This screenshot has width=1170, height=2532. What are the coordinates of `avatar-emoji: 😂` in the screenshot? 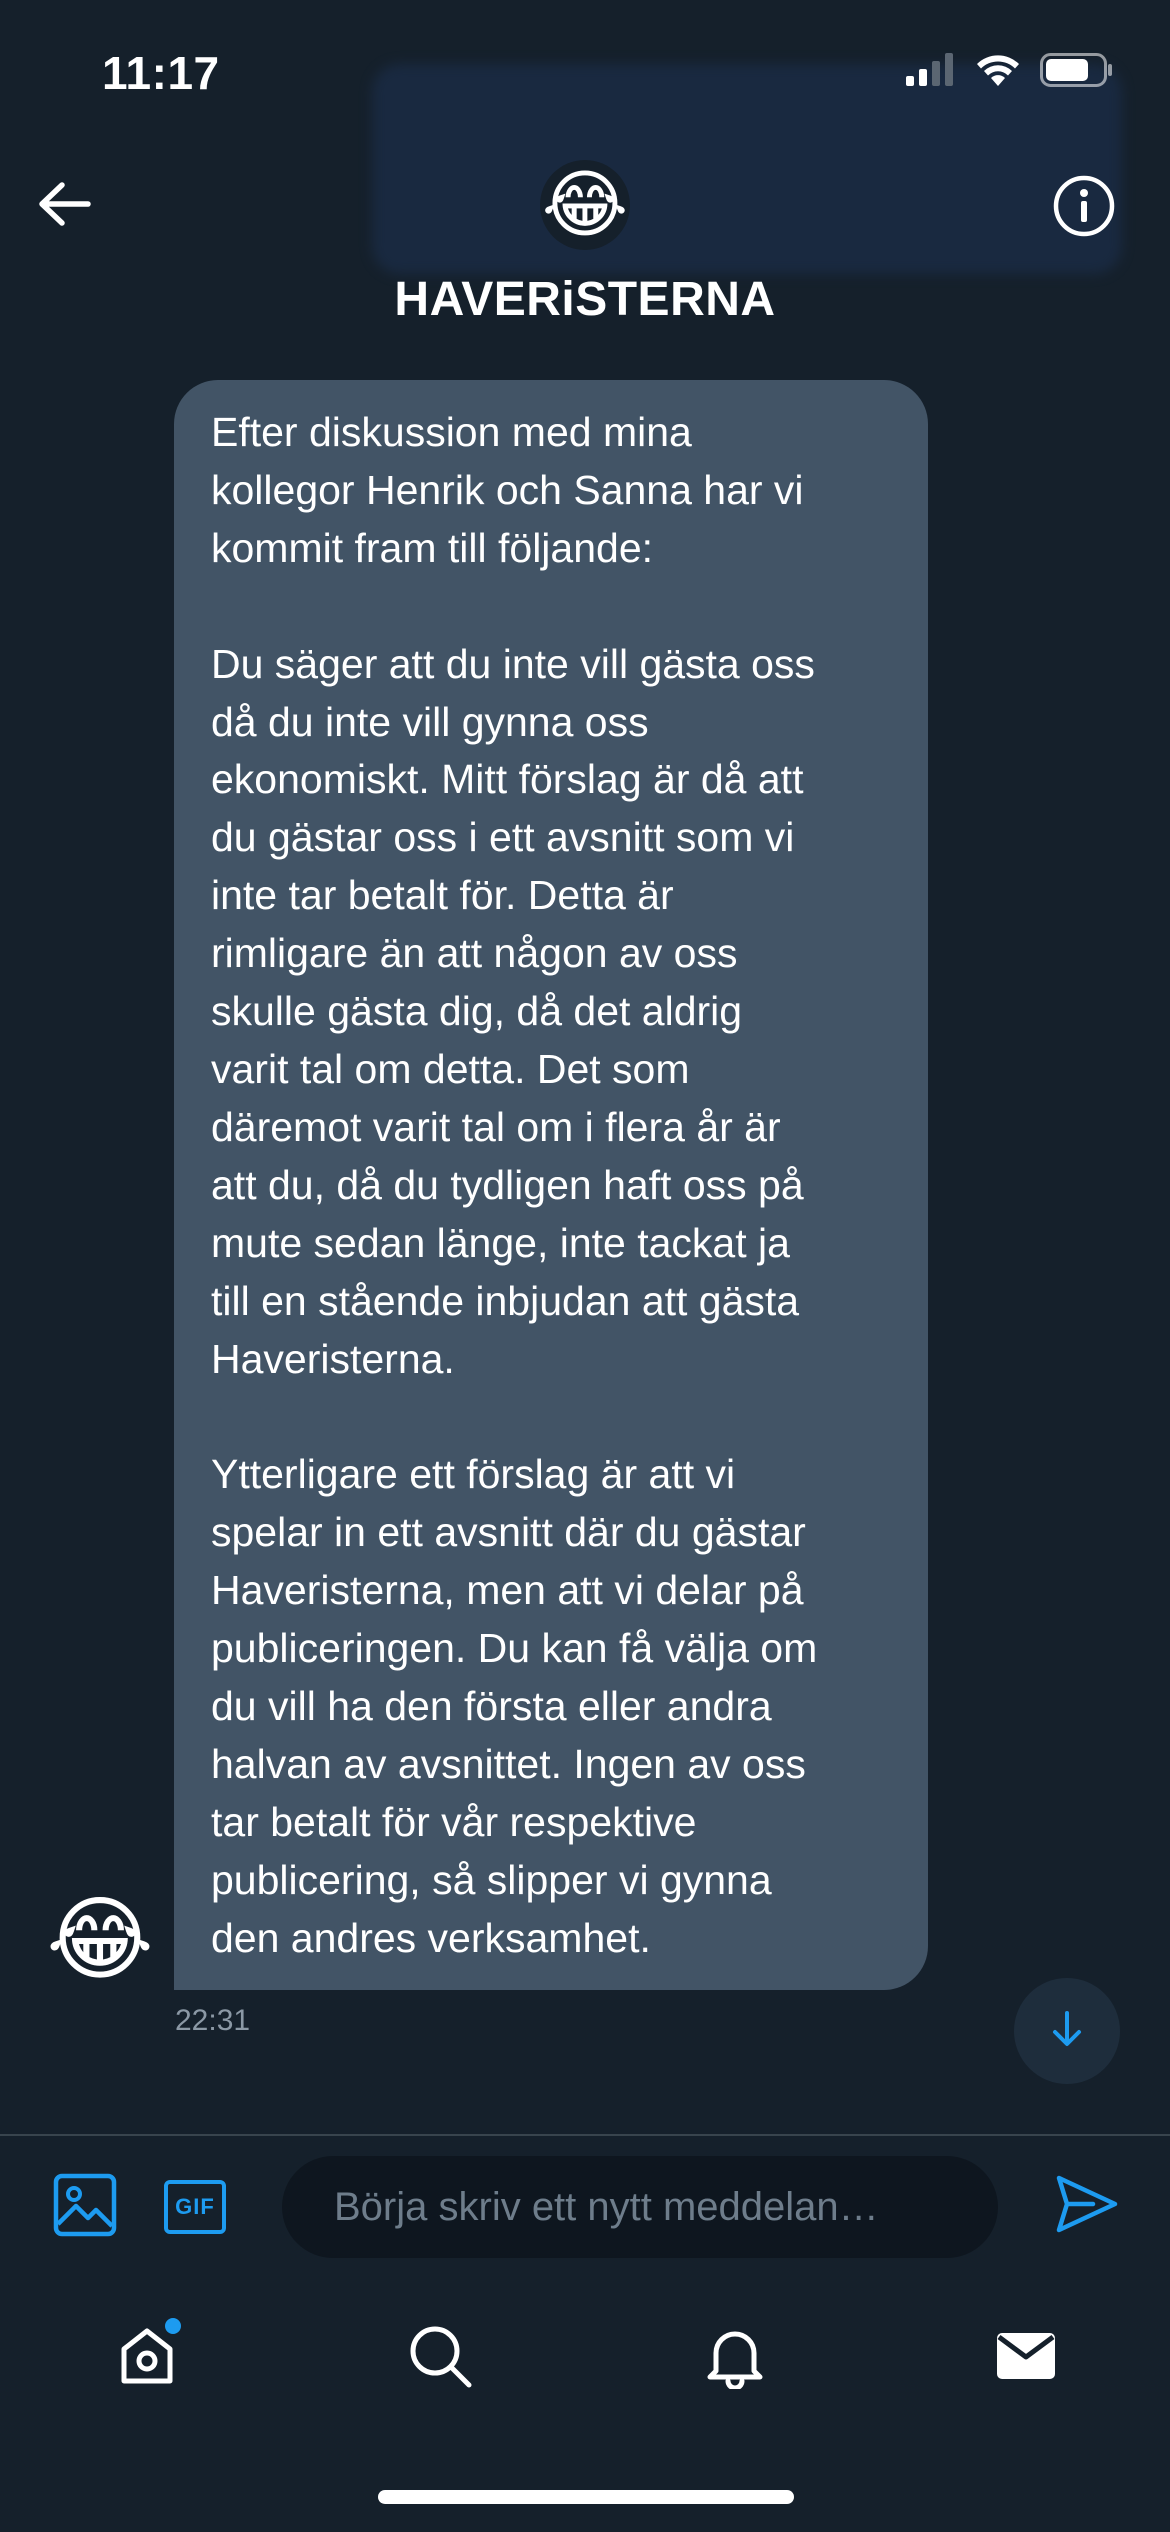 It's located at (585, 204).